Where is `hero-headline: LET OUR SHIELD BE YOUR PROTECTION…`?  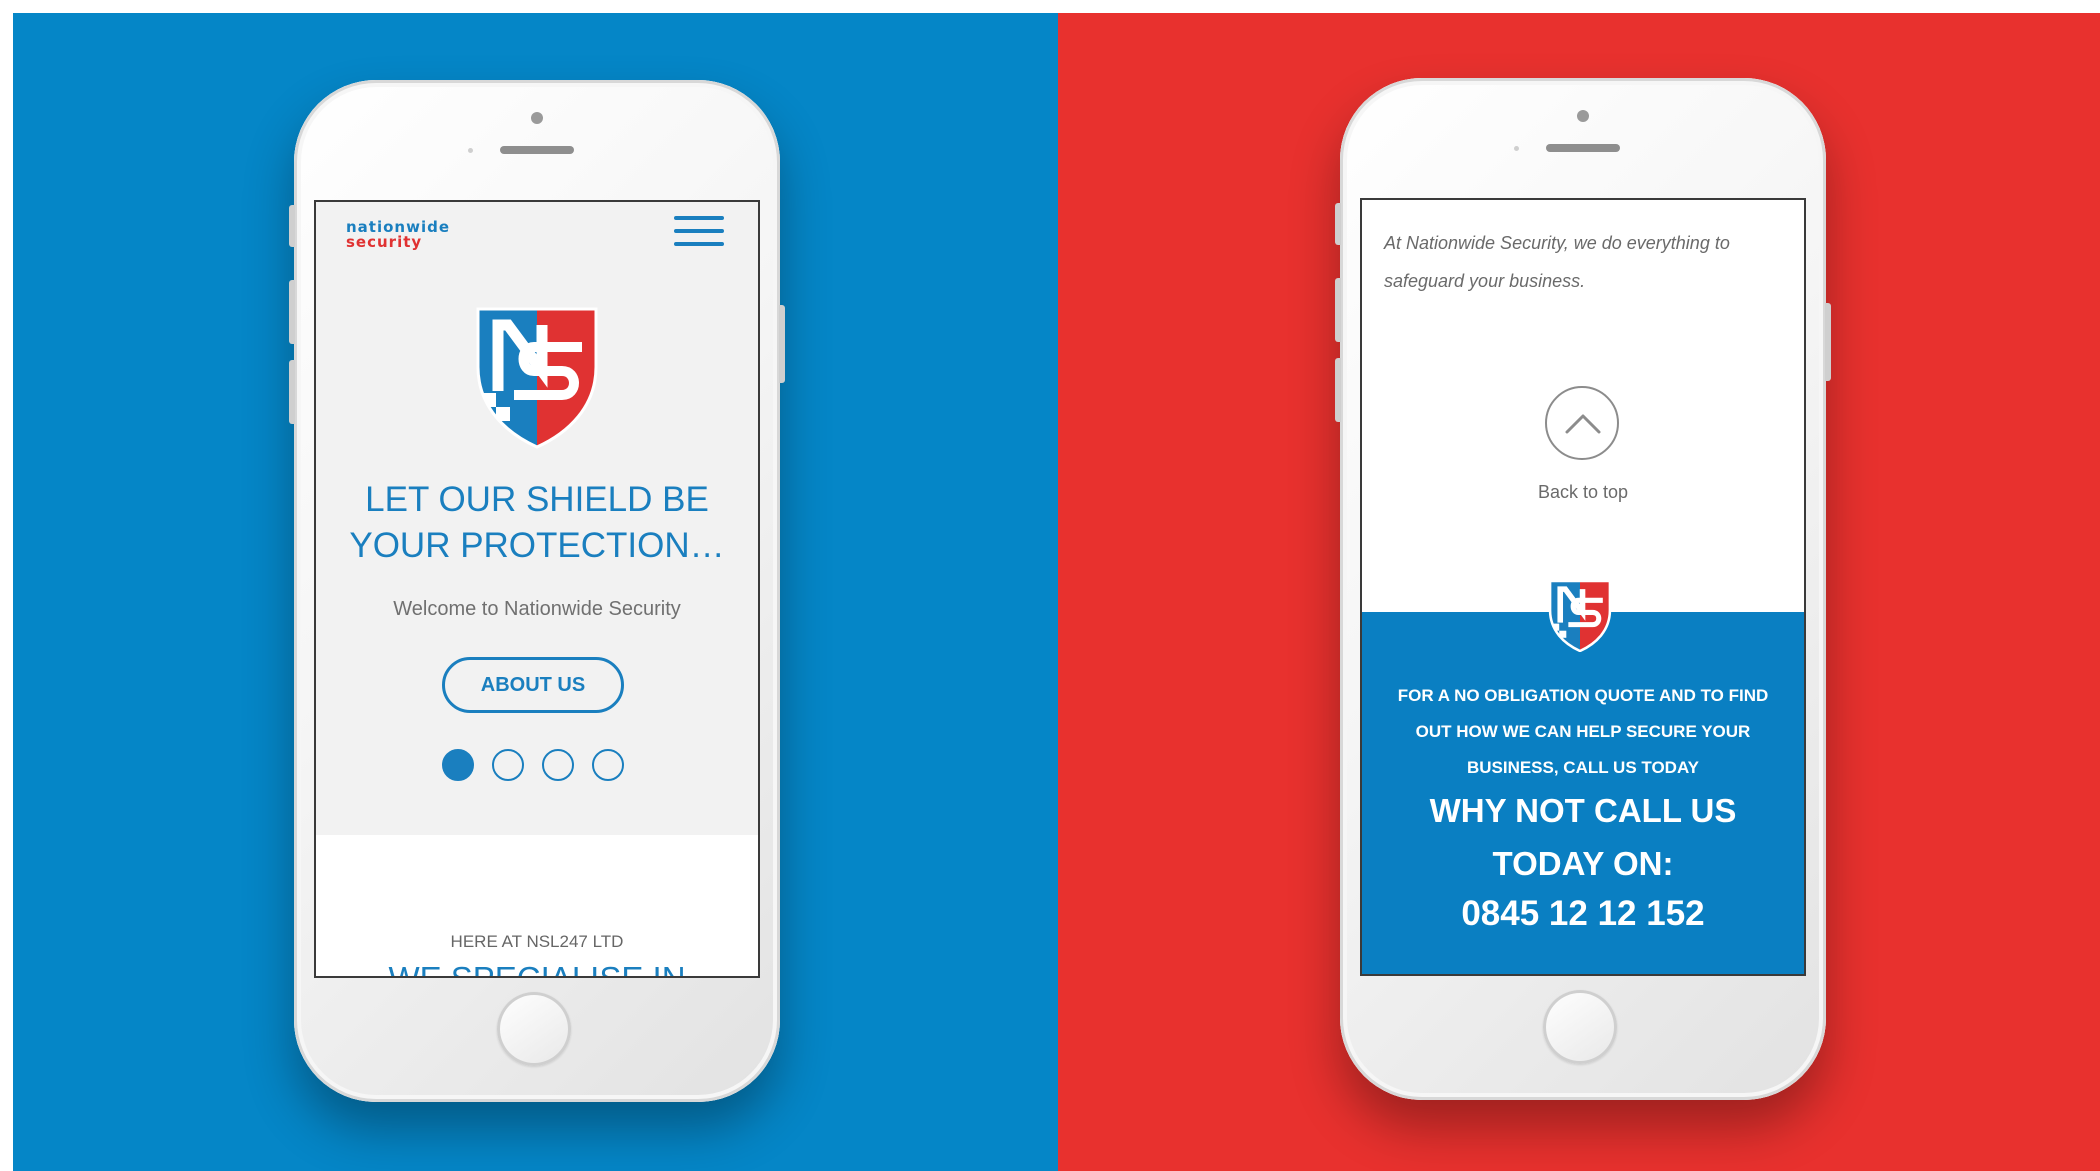 hero-headline: LET OUR SHIELD BE YOUR PROTECTION… is located at coordinates (537, 523).